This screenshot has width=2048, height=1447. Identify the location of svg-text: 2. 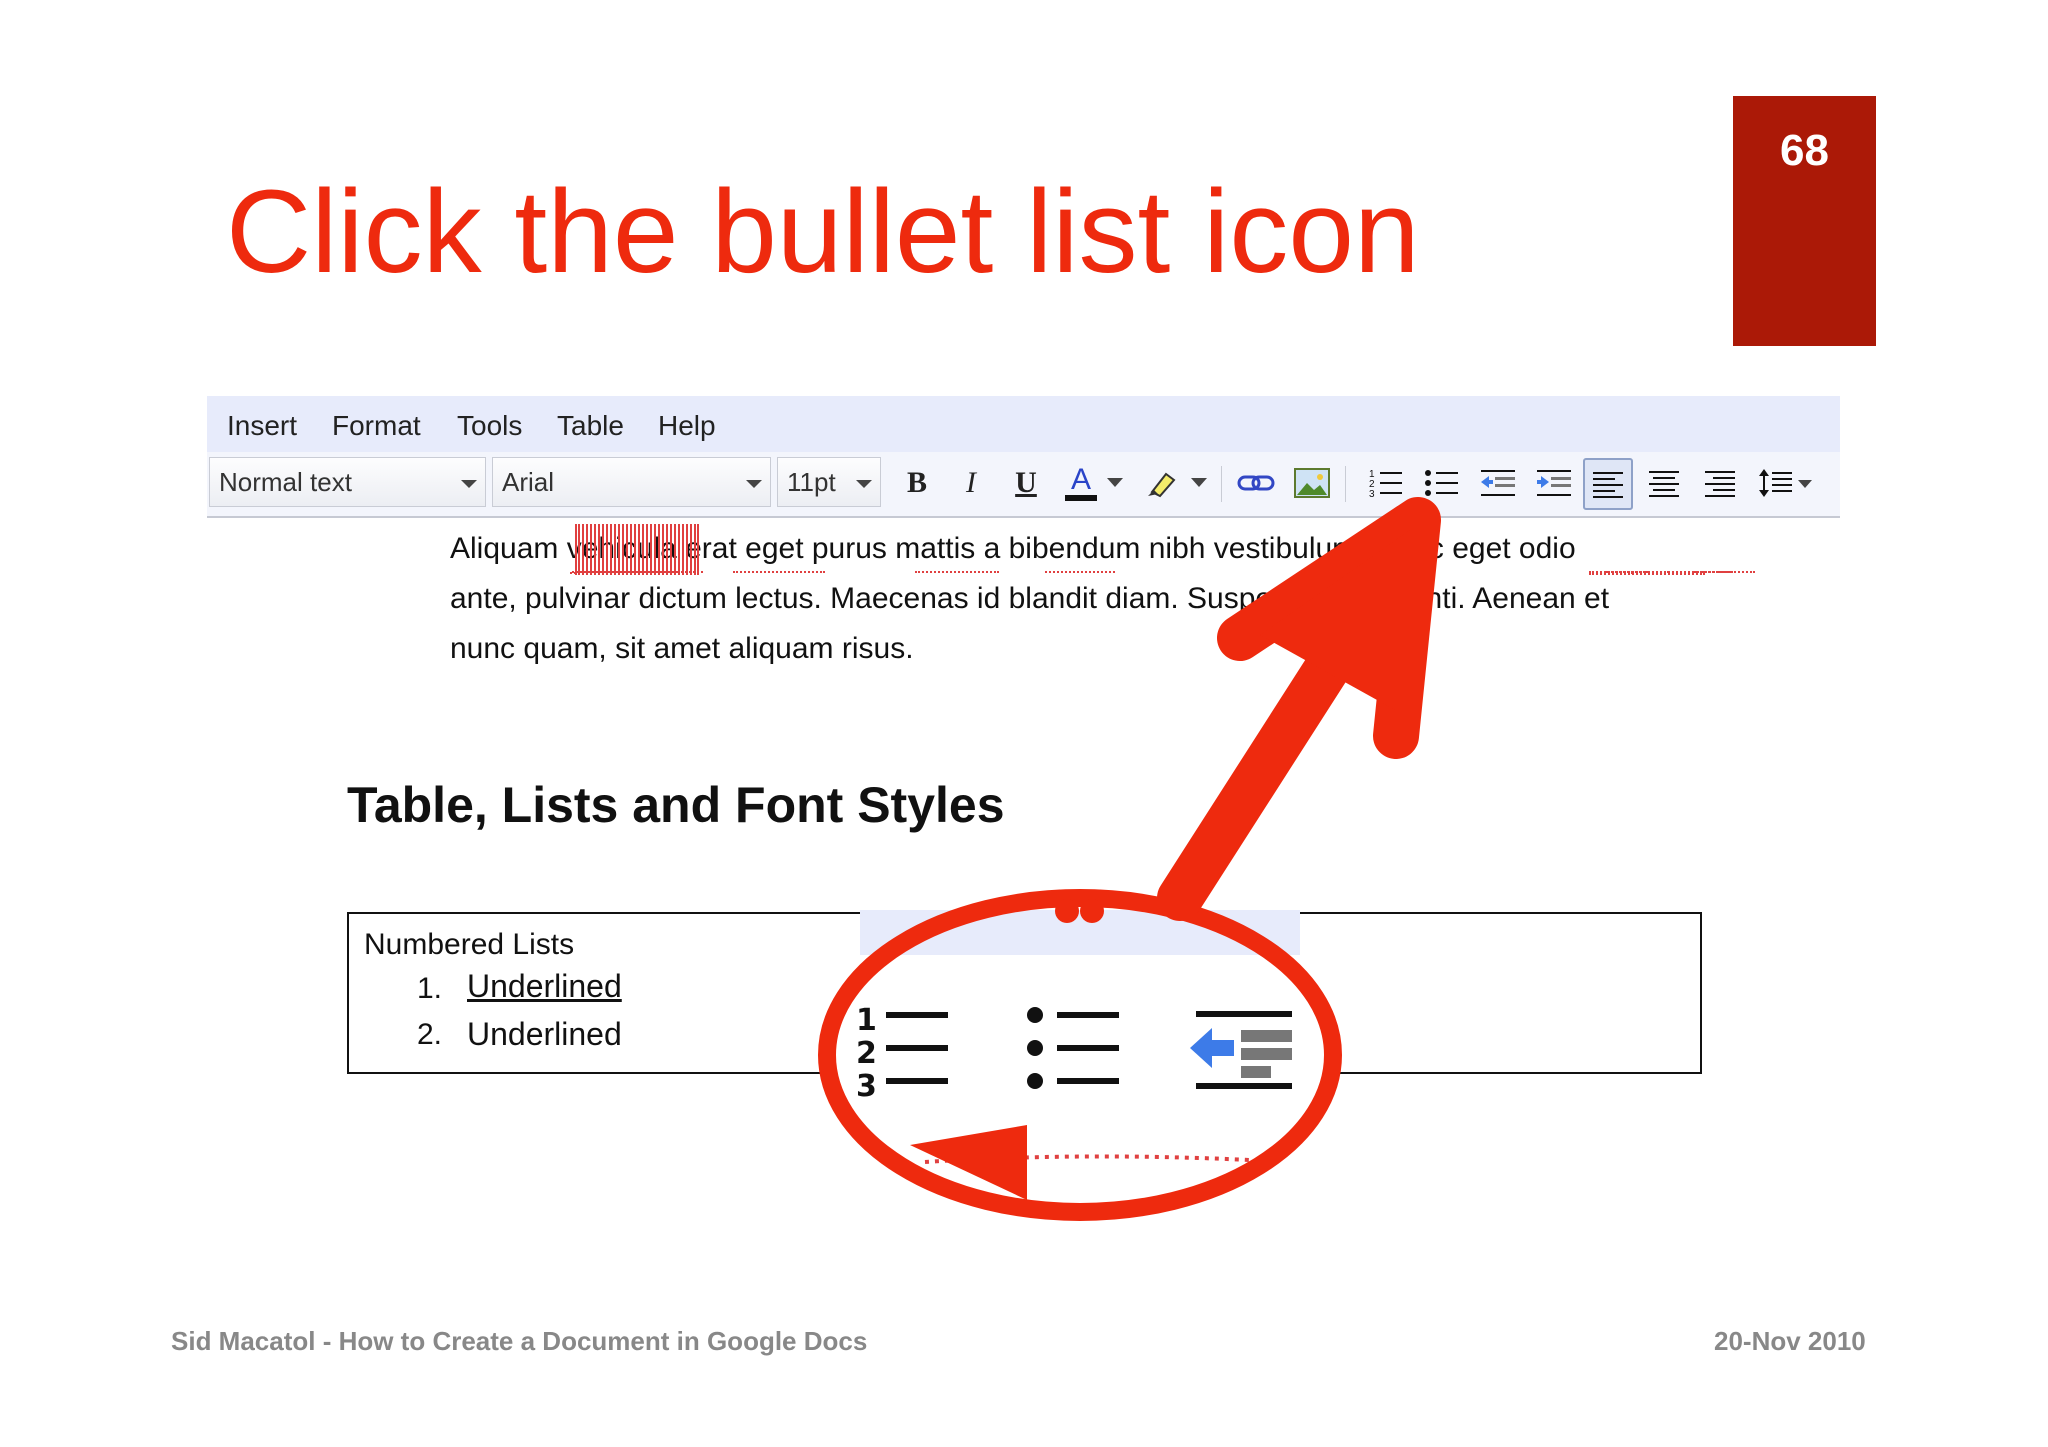
(866, 1053).